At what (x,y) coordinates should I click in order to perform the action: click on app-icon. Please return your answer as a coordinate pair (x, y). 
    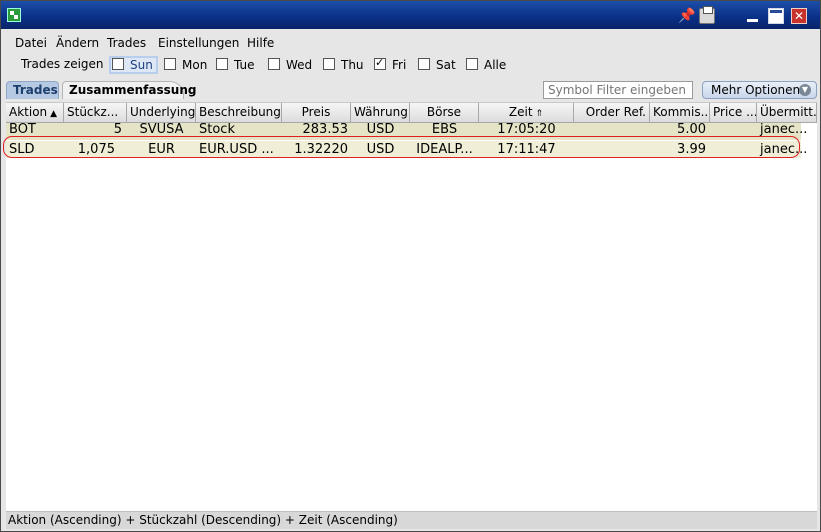
    Looking at the image, I should click on (14, 15).